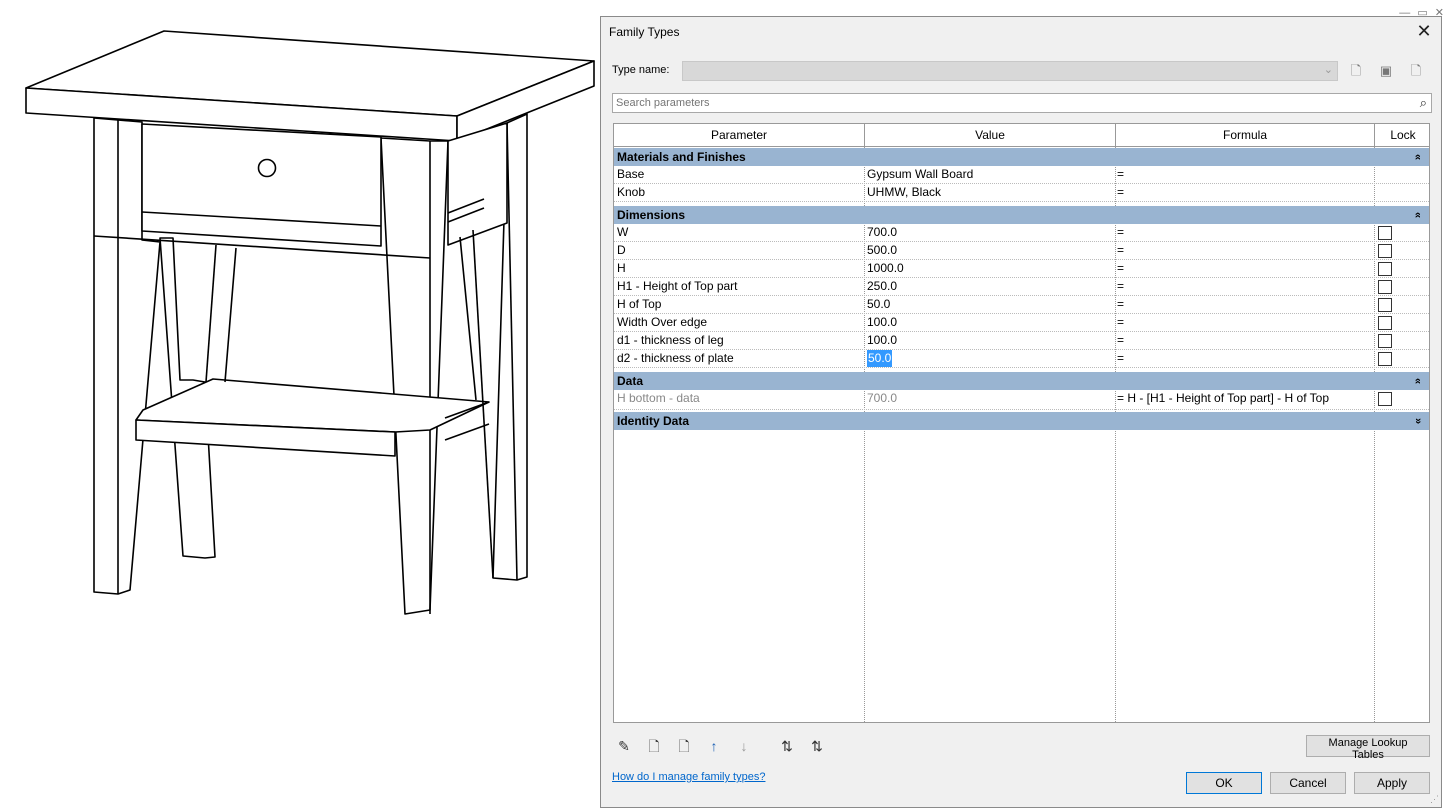  Describe the element at coordinates (882, 286) in the screenshot. I see `parameter-value: 250.0` at that location.